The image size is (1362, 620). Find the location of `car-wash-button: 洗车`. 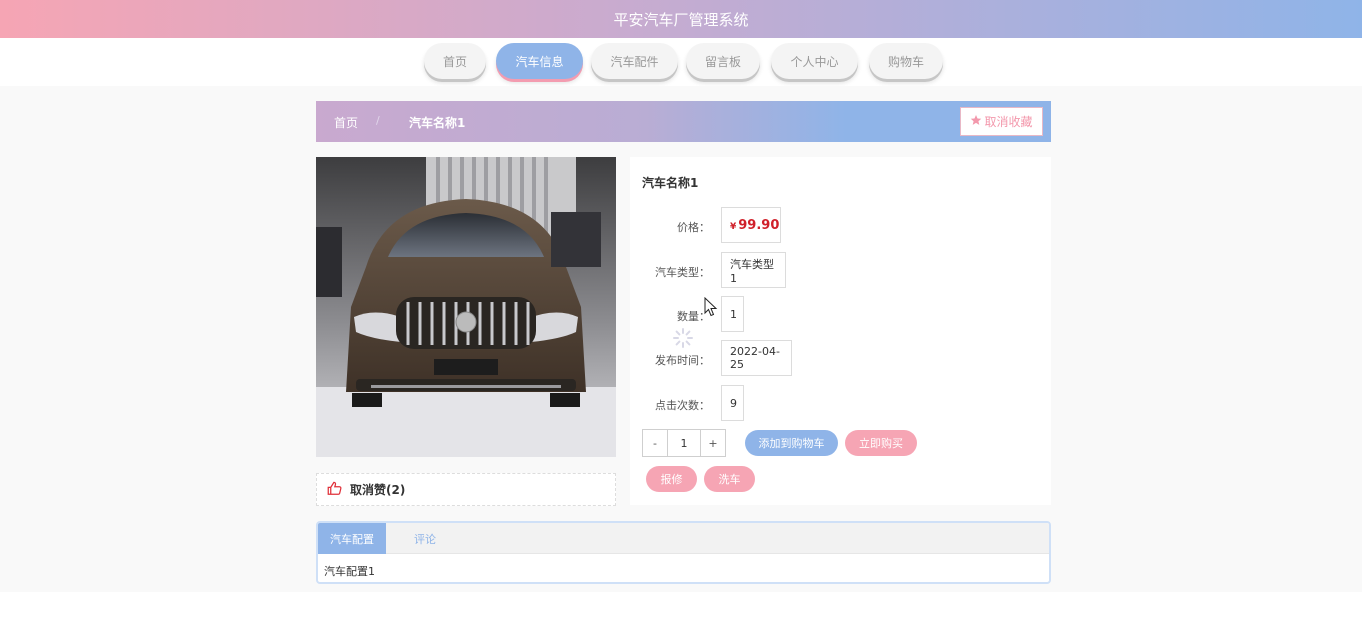

car-wash-button: 洗车 is located at coordinates (729, 479).